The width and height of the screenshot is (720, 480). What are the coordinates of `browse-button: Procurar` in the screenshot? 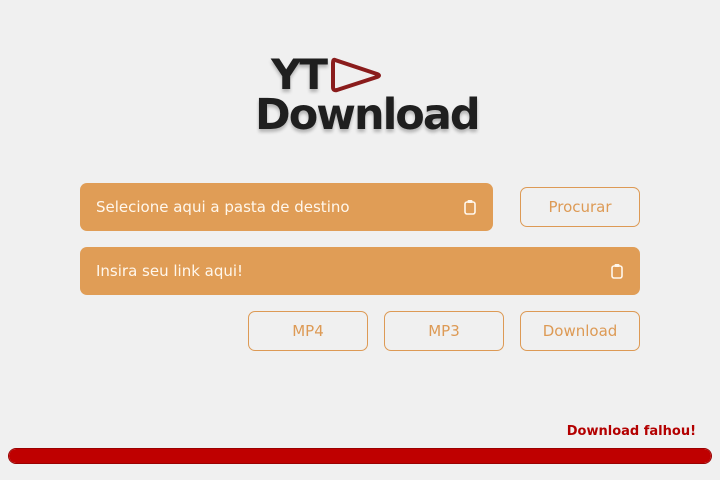 It's located at (580, 207).